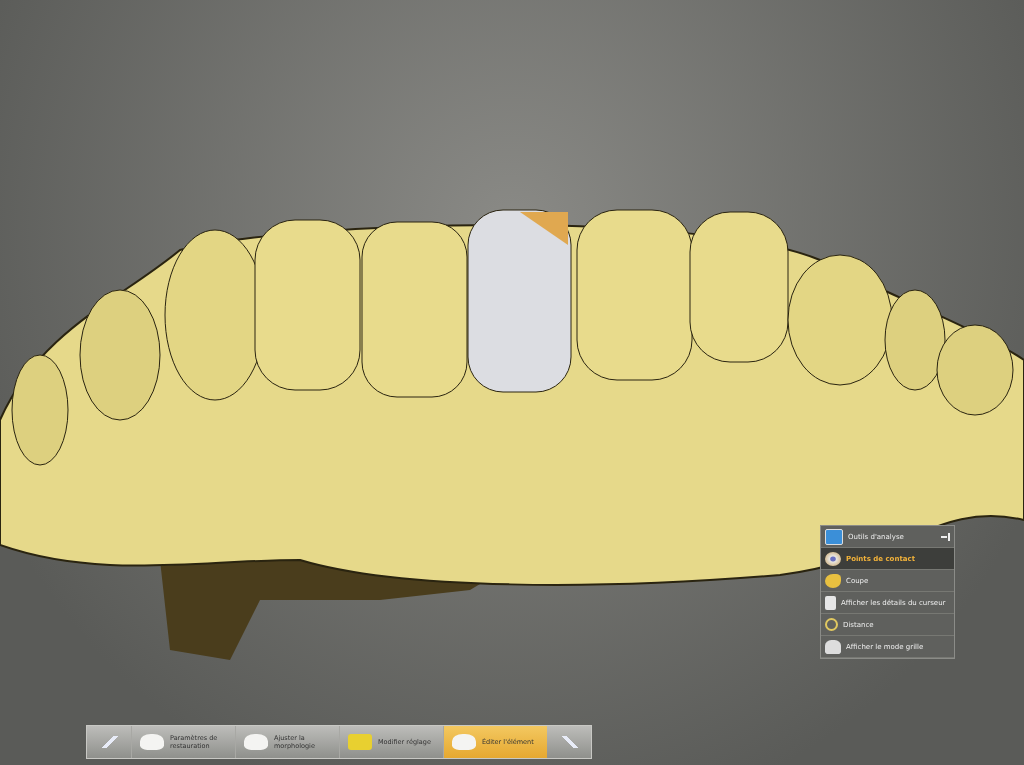 The image size is (1024, 765). What do you see at coordinates (833, 558) in the screenshot?
I see `contact-points-icon` at bounding box center [833, 558].